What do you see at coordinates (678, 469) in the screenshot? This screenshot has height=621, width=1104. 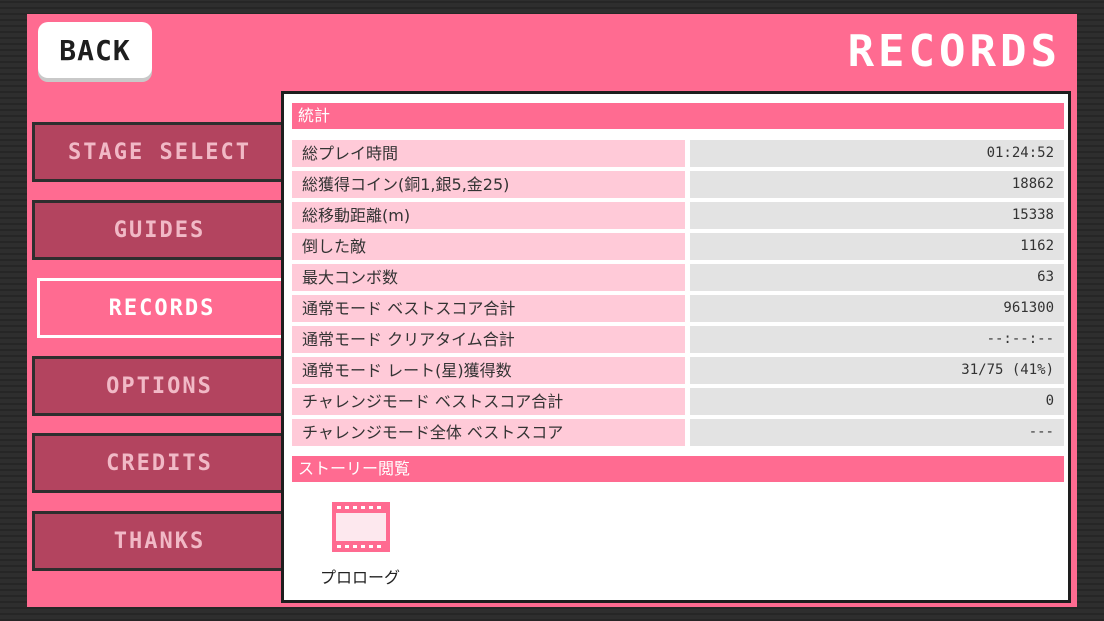 I see `story-section-header: ストーリー閲覧` at bounding box center [678, 469].